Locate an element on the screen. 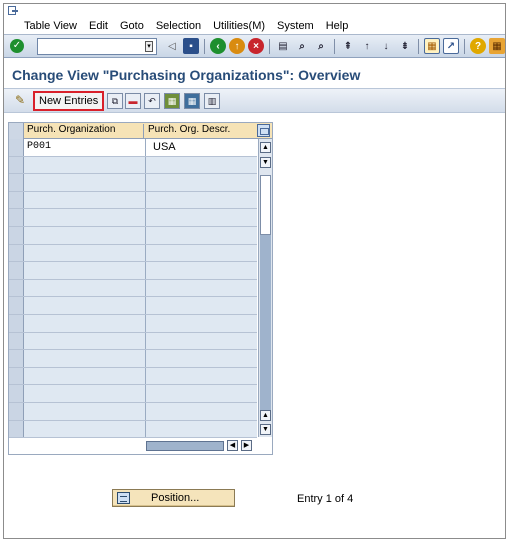 This screenshot has width=510, height=544. scroll-up-icon: ▲ is located at coordinates (265, 147).